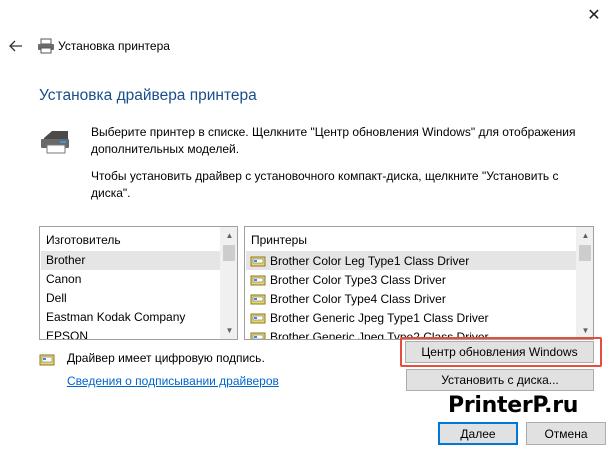  I want to click on printer-item-label: Brother Color Leg Type1 Class Driver, so click(370, 260).